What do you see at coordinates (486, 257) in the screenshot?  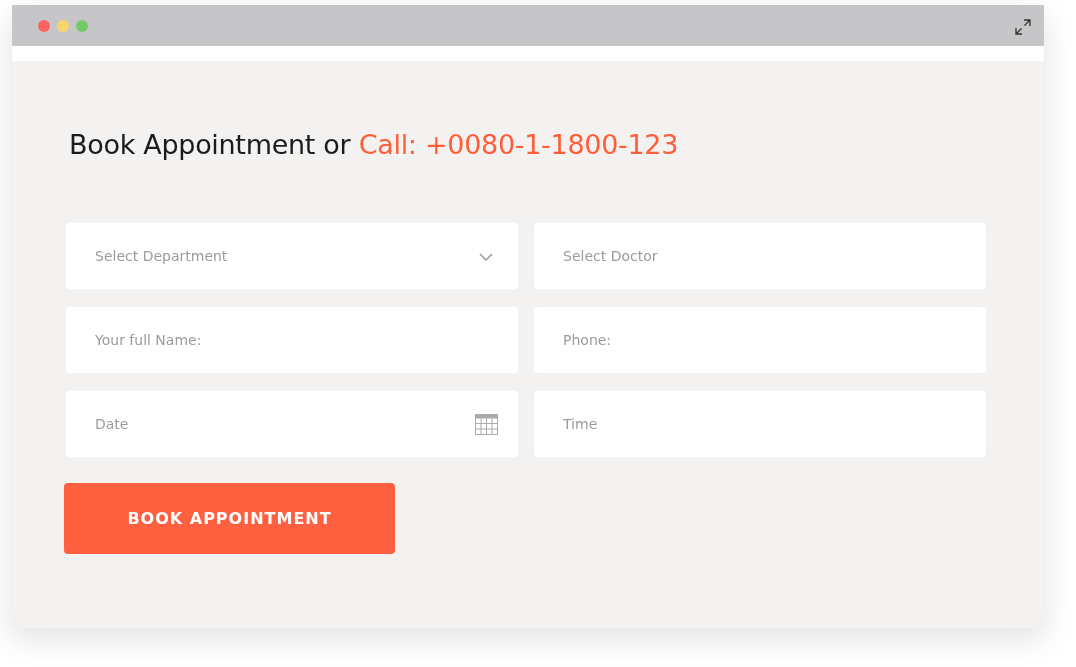 I see `chevron-down-icon` at bounding box center [486, 257].